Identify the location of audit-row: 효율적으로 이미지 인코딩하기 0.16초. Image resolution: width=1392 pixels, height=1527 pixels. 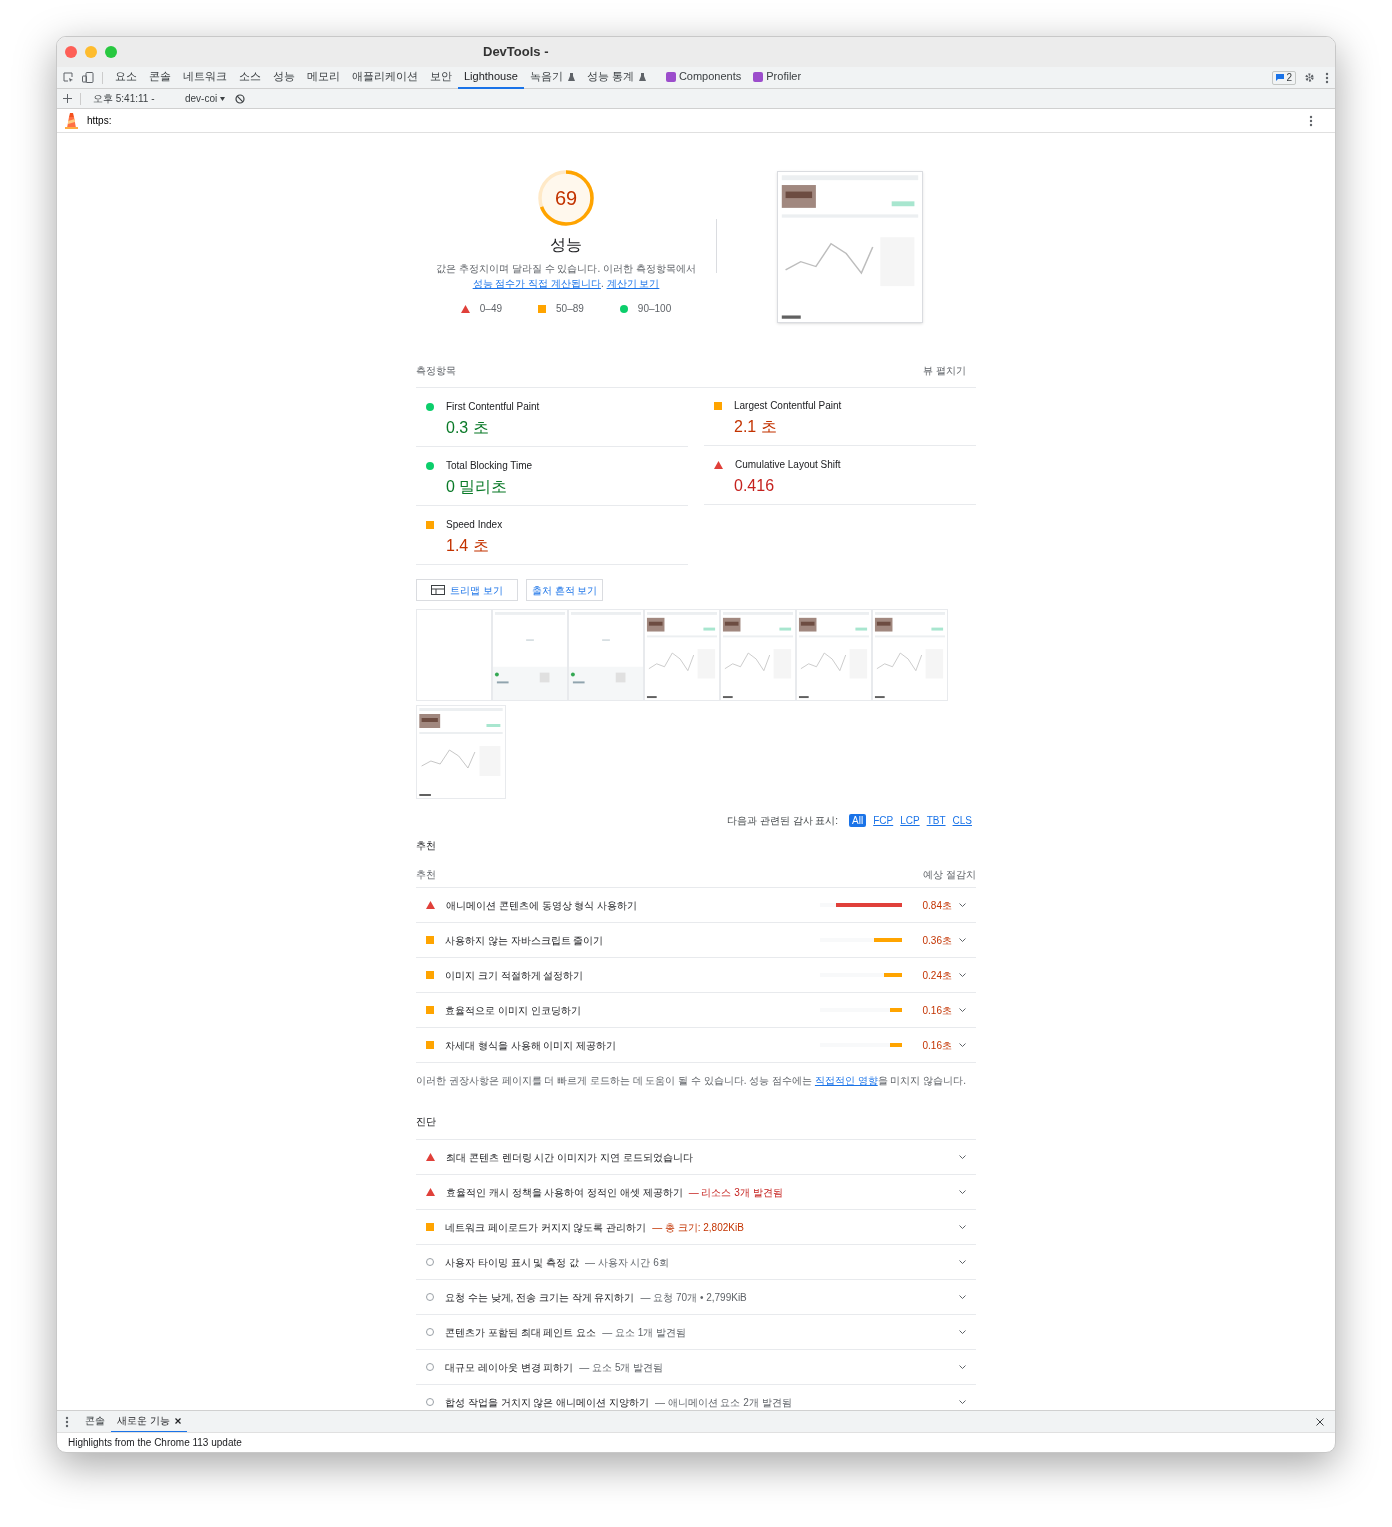
(696, 1010).